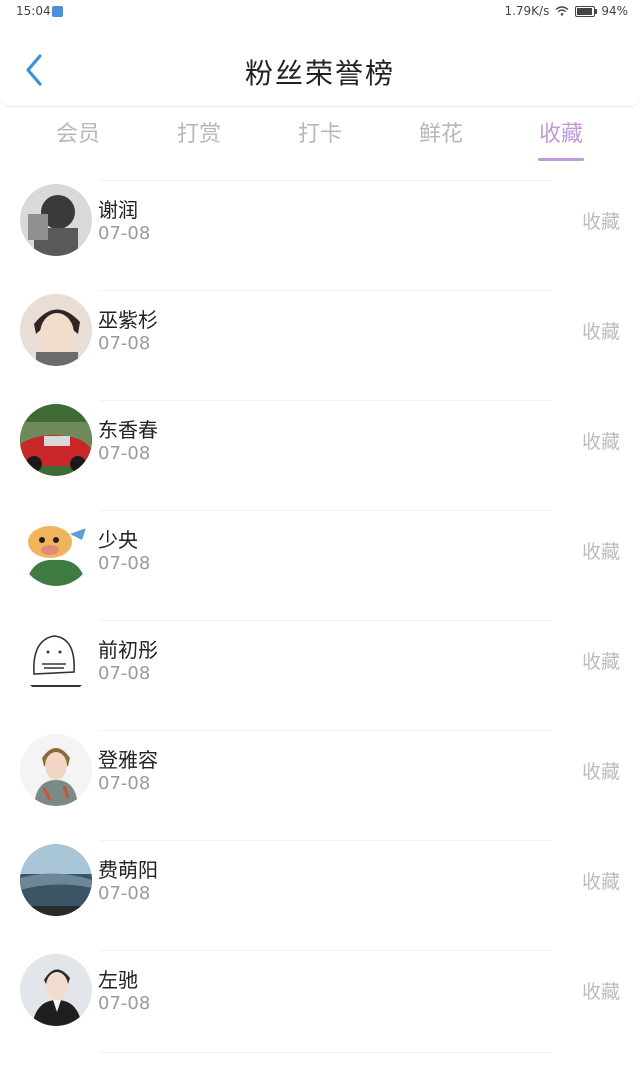  I want to click on category-tabs: 会员 打赏 打卡 鲜花 收藏, so click(320, 136).